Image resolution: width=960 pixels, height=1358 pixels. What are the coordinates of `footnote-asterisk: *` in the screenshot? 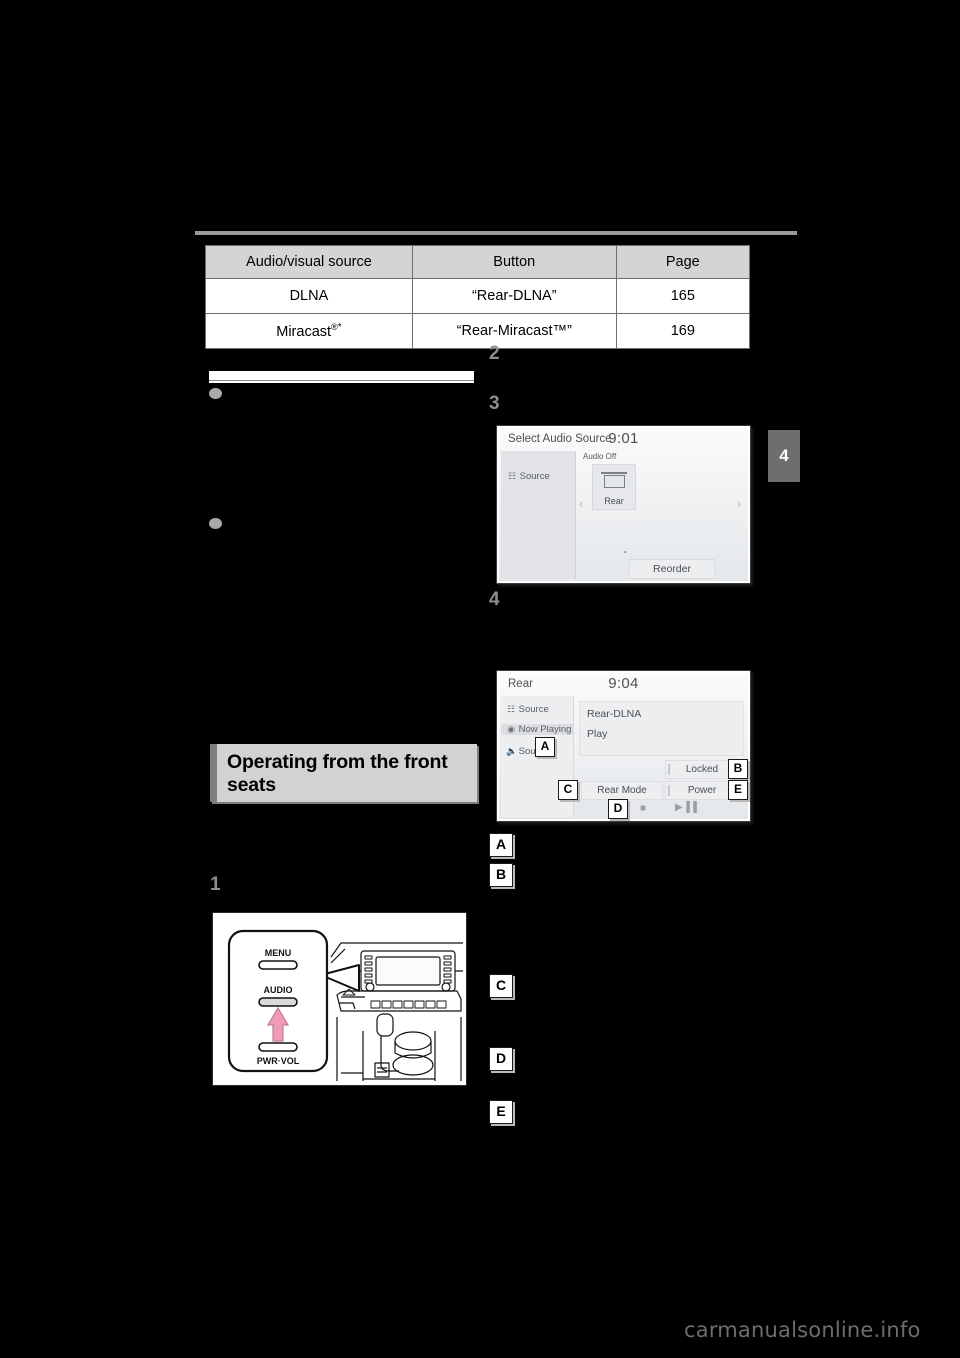 It's located at (339, 328).